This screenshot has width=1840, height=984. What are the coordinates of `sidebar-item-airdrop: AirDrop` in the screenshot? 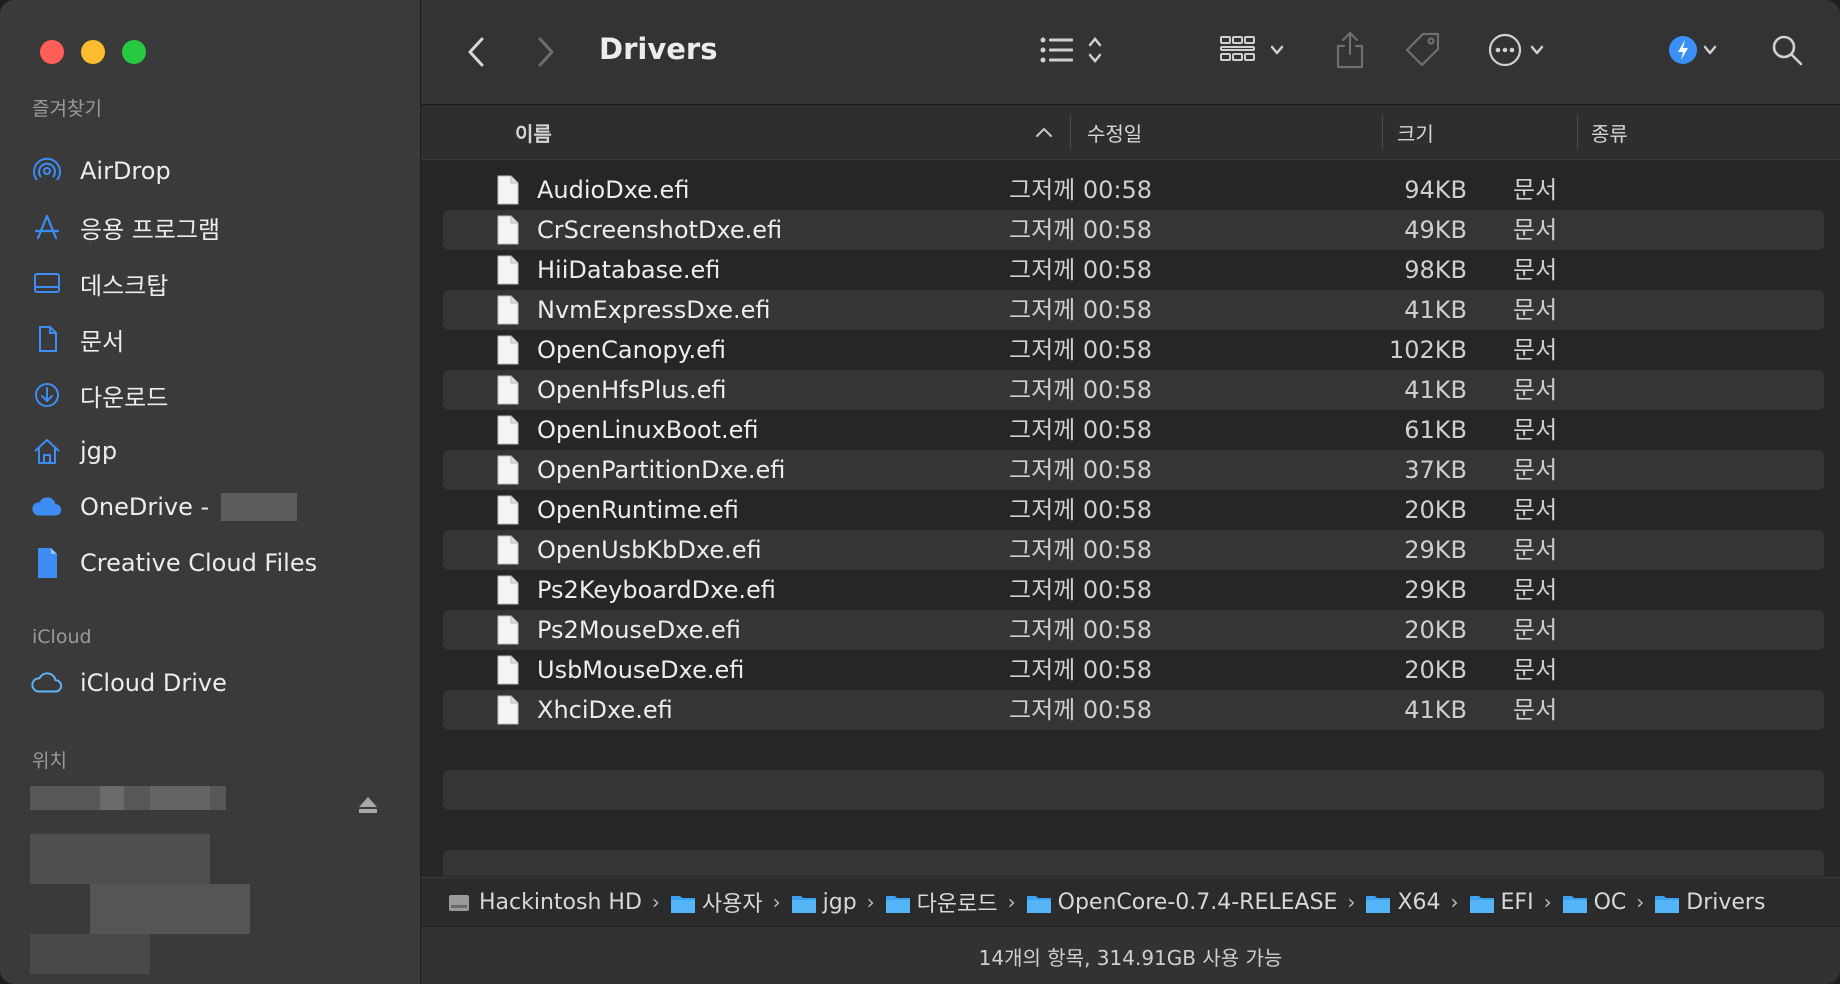 It's located at (100, 171).